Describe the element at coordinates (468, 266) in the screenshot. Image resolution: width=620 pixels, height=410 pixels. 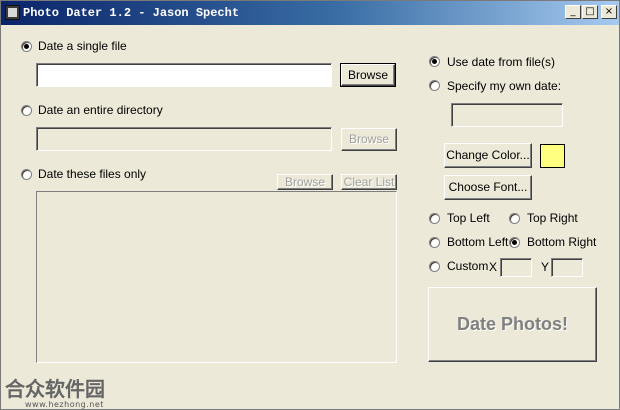
I see `custom-label: Custom` at that location.